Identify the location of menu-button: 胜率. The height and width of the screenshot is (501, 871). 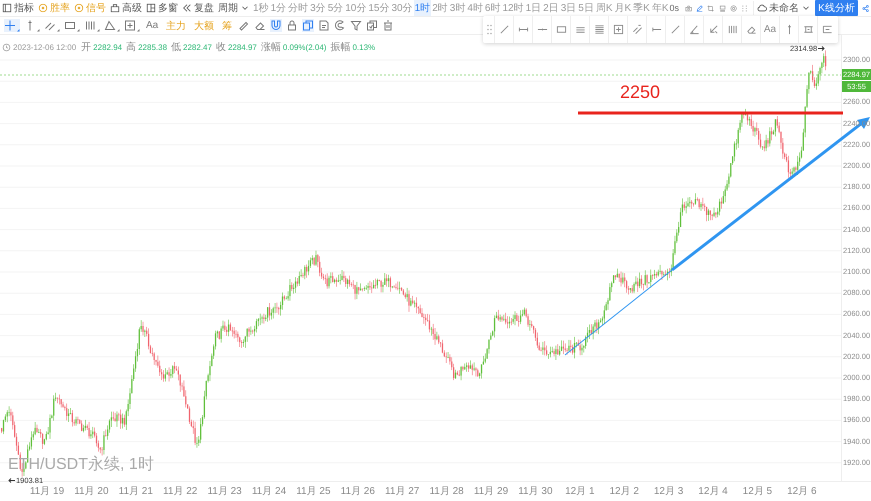
(54, 8).